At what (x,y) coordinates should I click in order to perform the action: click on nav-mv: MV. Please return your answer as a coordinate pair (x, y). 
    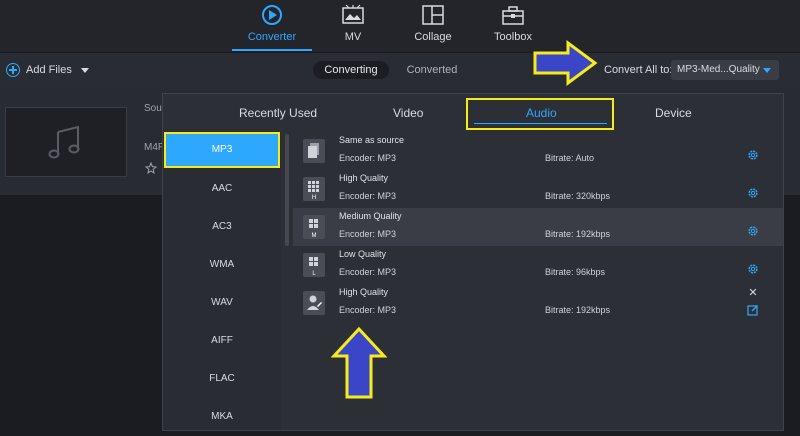
    Looking at the image, I should click on (353, 26).